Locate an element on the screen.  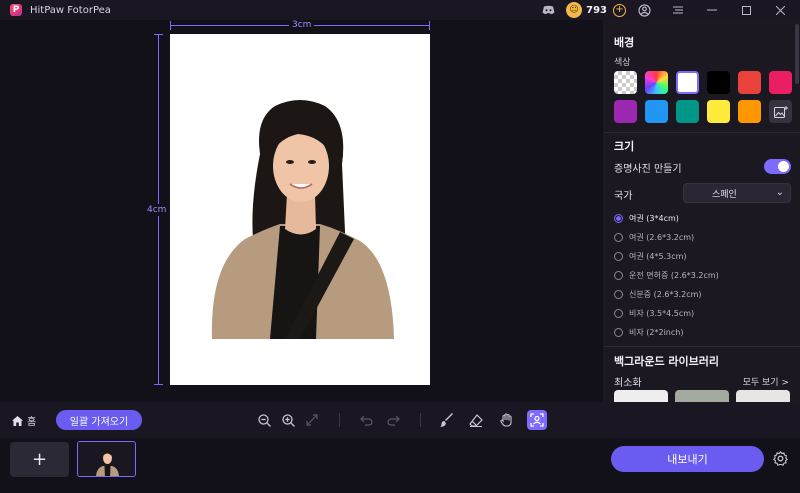
zoom-out-button is located at coordinates (264, 420).